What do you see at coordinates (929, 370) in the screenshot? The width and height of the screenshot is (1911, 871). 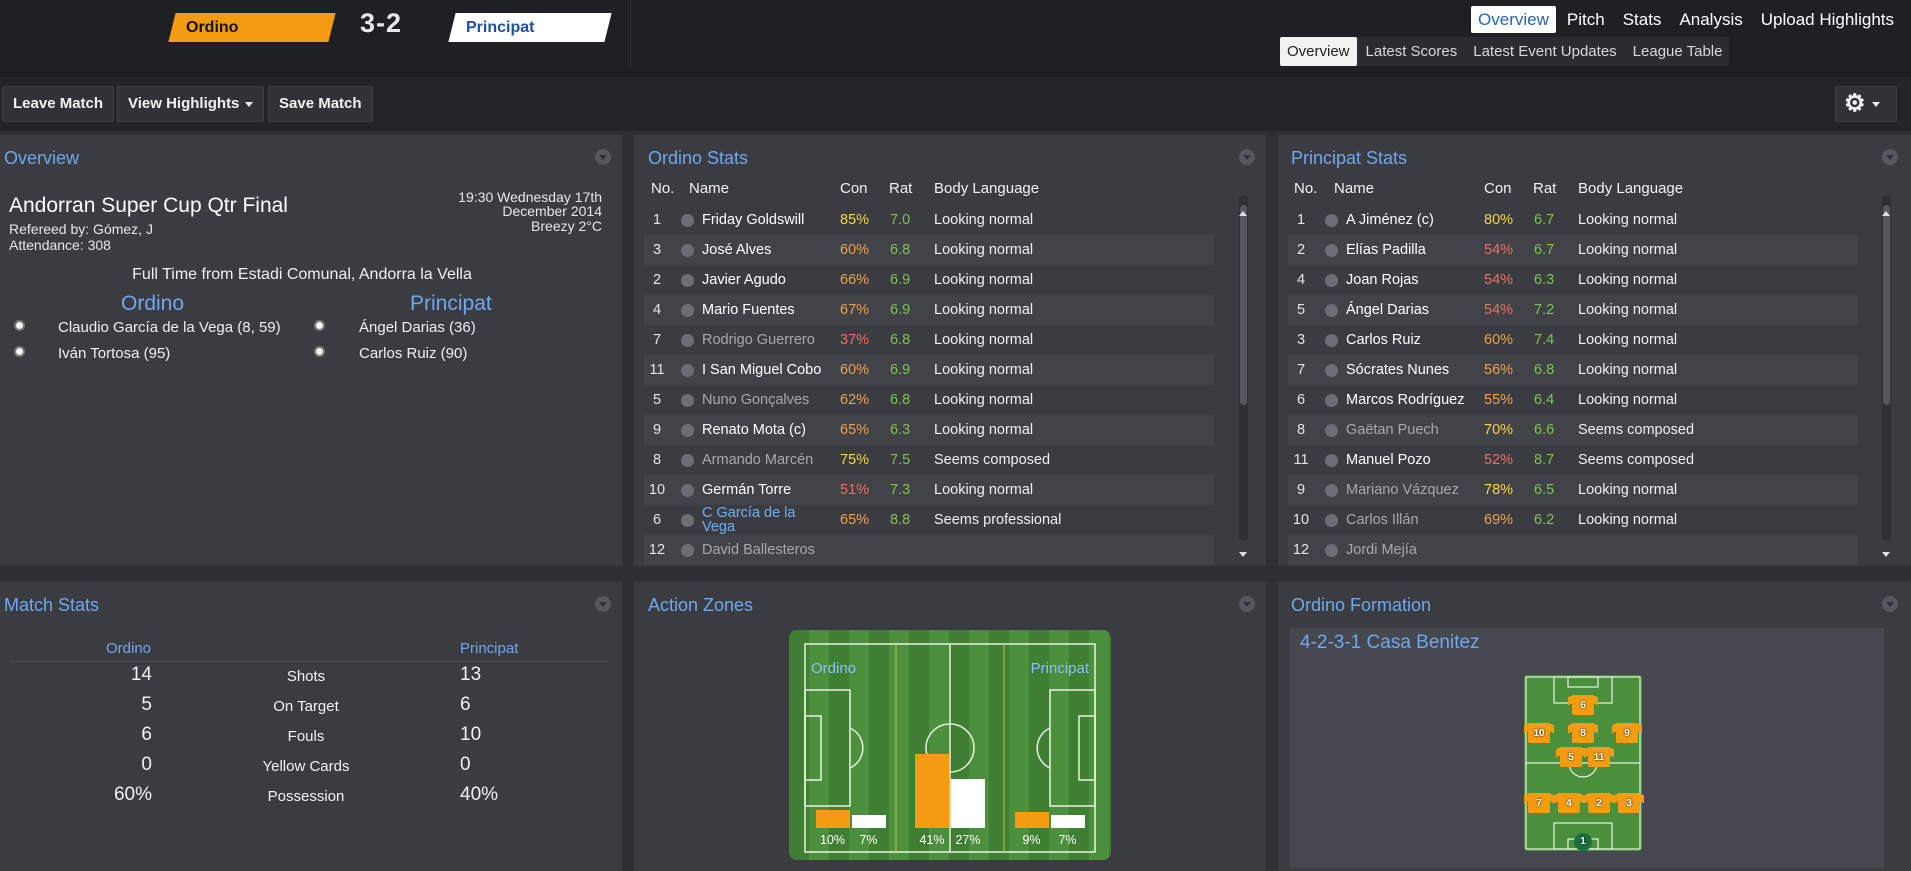 I see `player-row: 11 I San Miguel Cobo 60% 6.9 Looking normal` at bounding box center [929, 370].